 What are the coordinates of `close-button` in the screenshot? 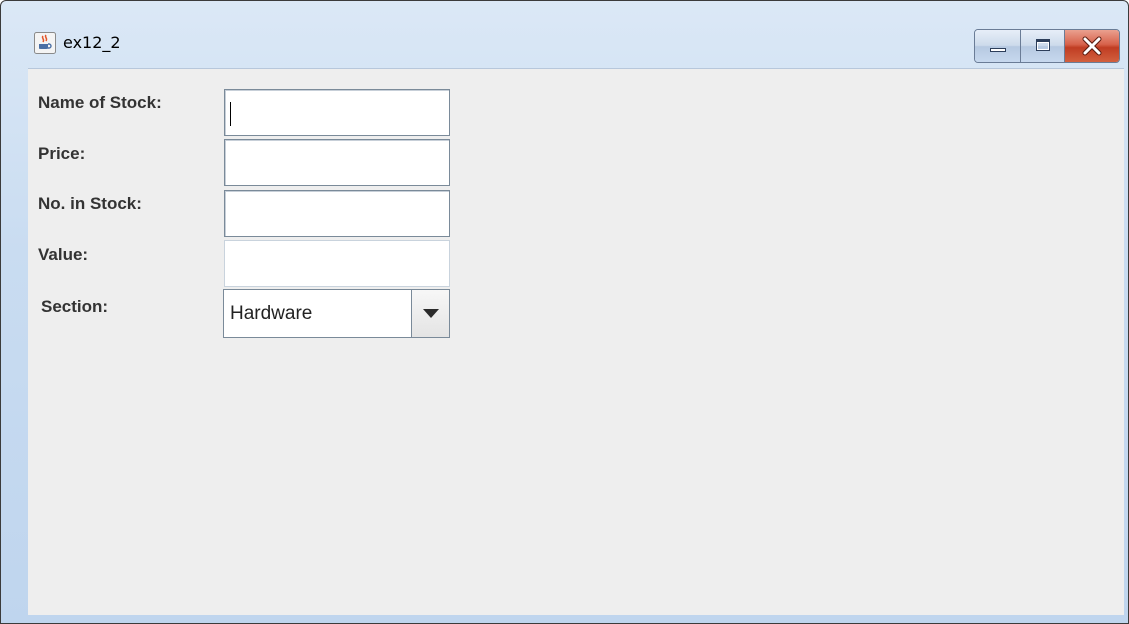 It's located at (1092, 46).